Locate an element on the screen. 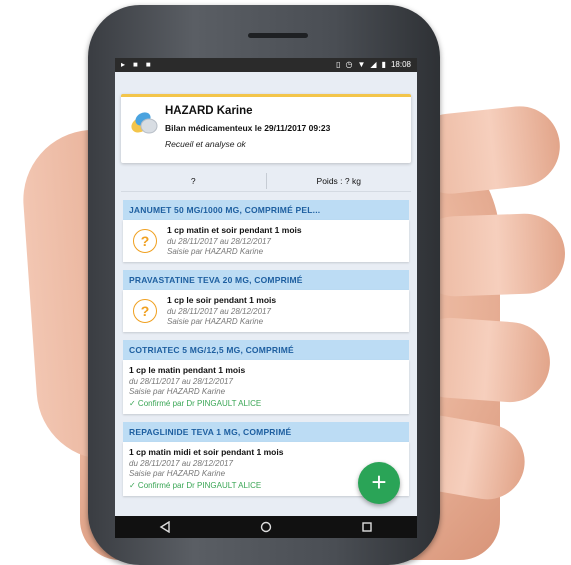  medication-posology: 1 cp le soir pendant 1 mois is located at coordinates (222, 300).